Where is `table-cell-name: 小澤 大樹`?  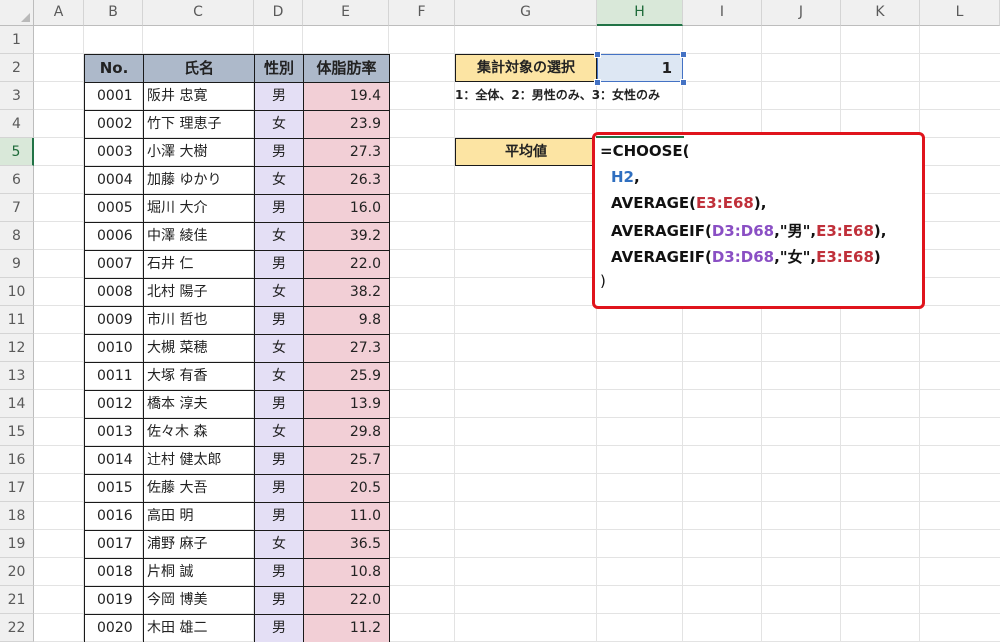 table-cell-name: 小澤 大樹 is located at coordinates (199, 152).